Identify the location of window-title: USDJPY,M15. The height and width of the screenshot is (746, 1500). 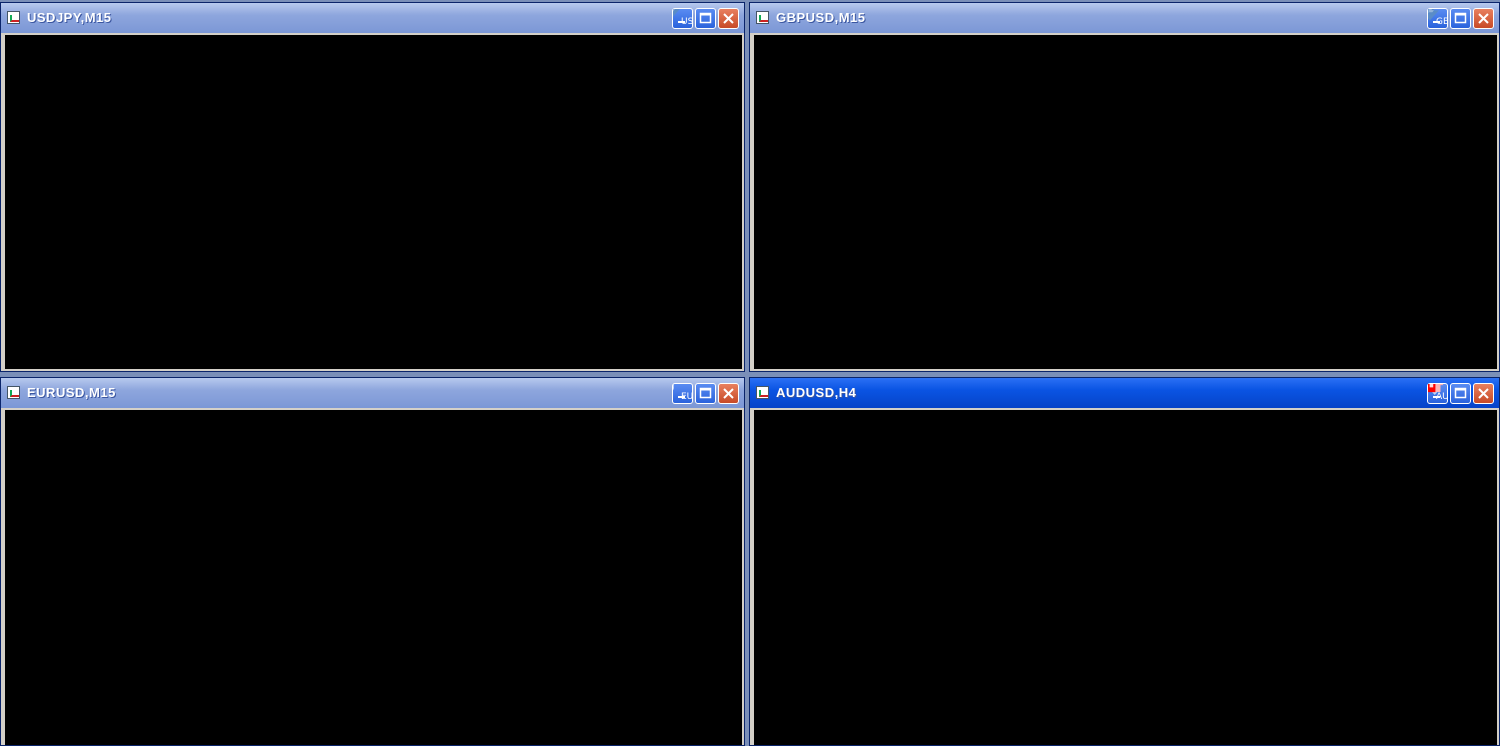
(69, 17).